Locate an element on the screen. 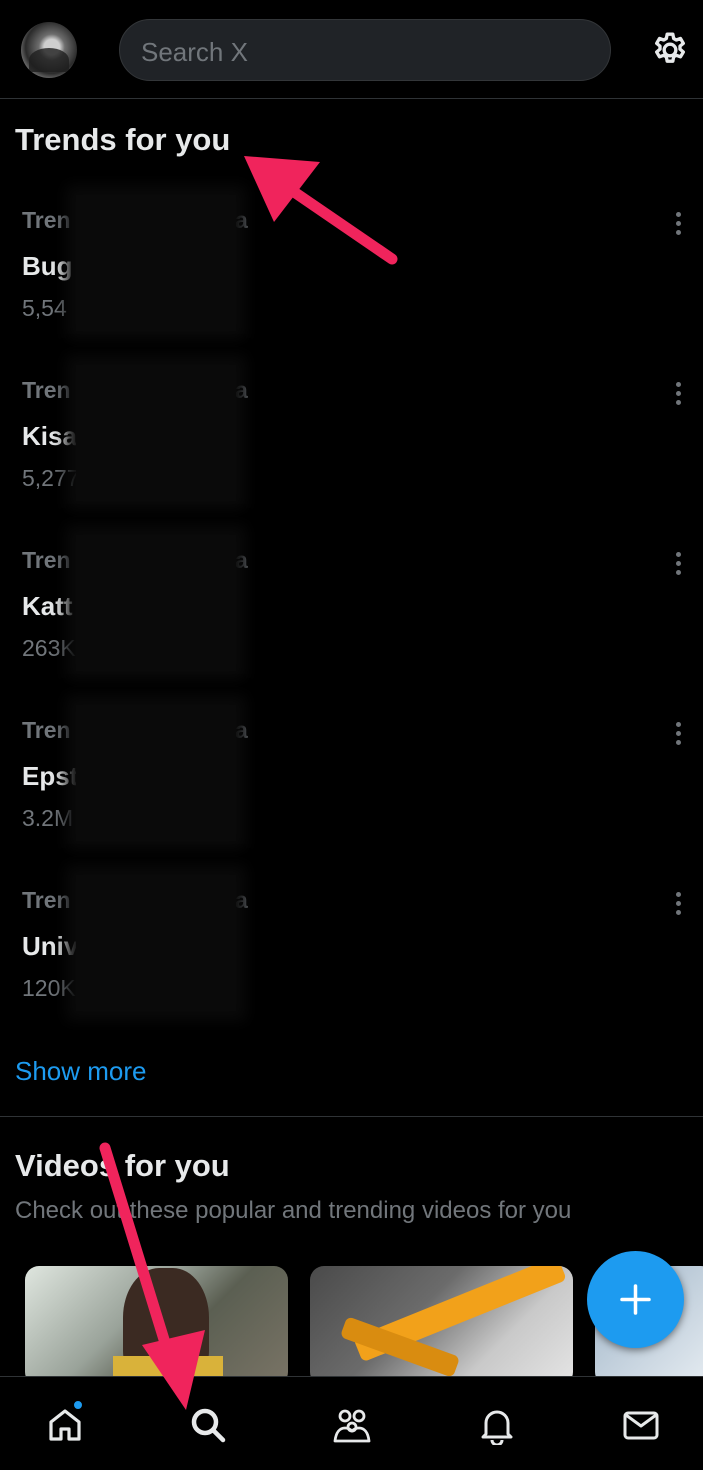  top-bar: Search X is located at coordinates (351, 49).